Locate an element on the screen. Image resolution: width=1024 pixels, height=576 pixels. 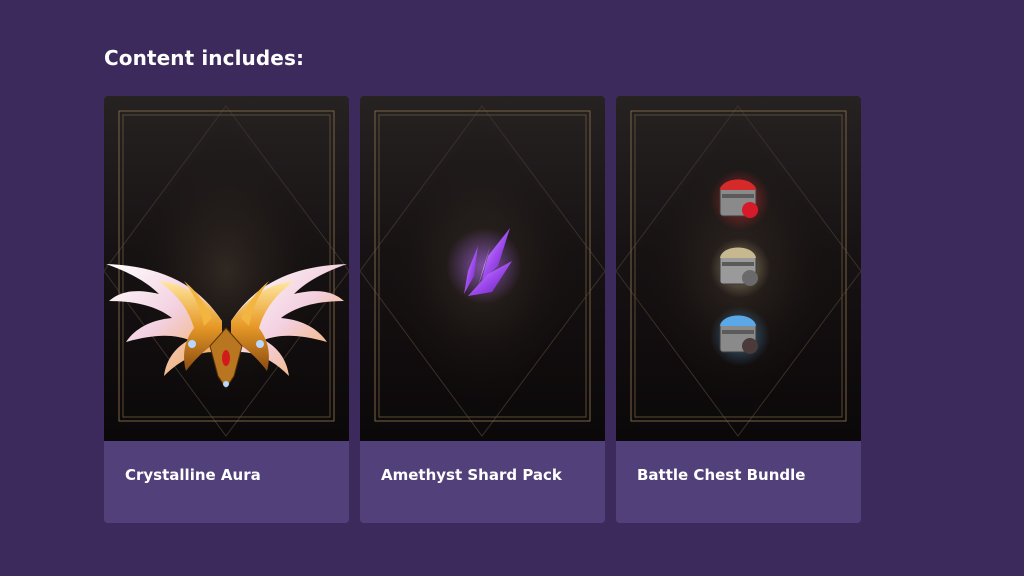
amethyst-shard-icon is located at coordinates (484, 266).